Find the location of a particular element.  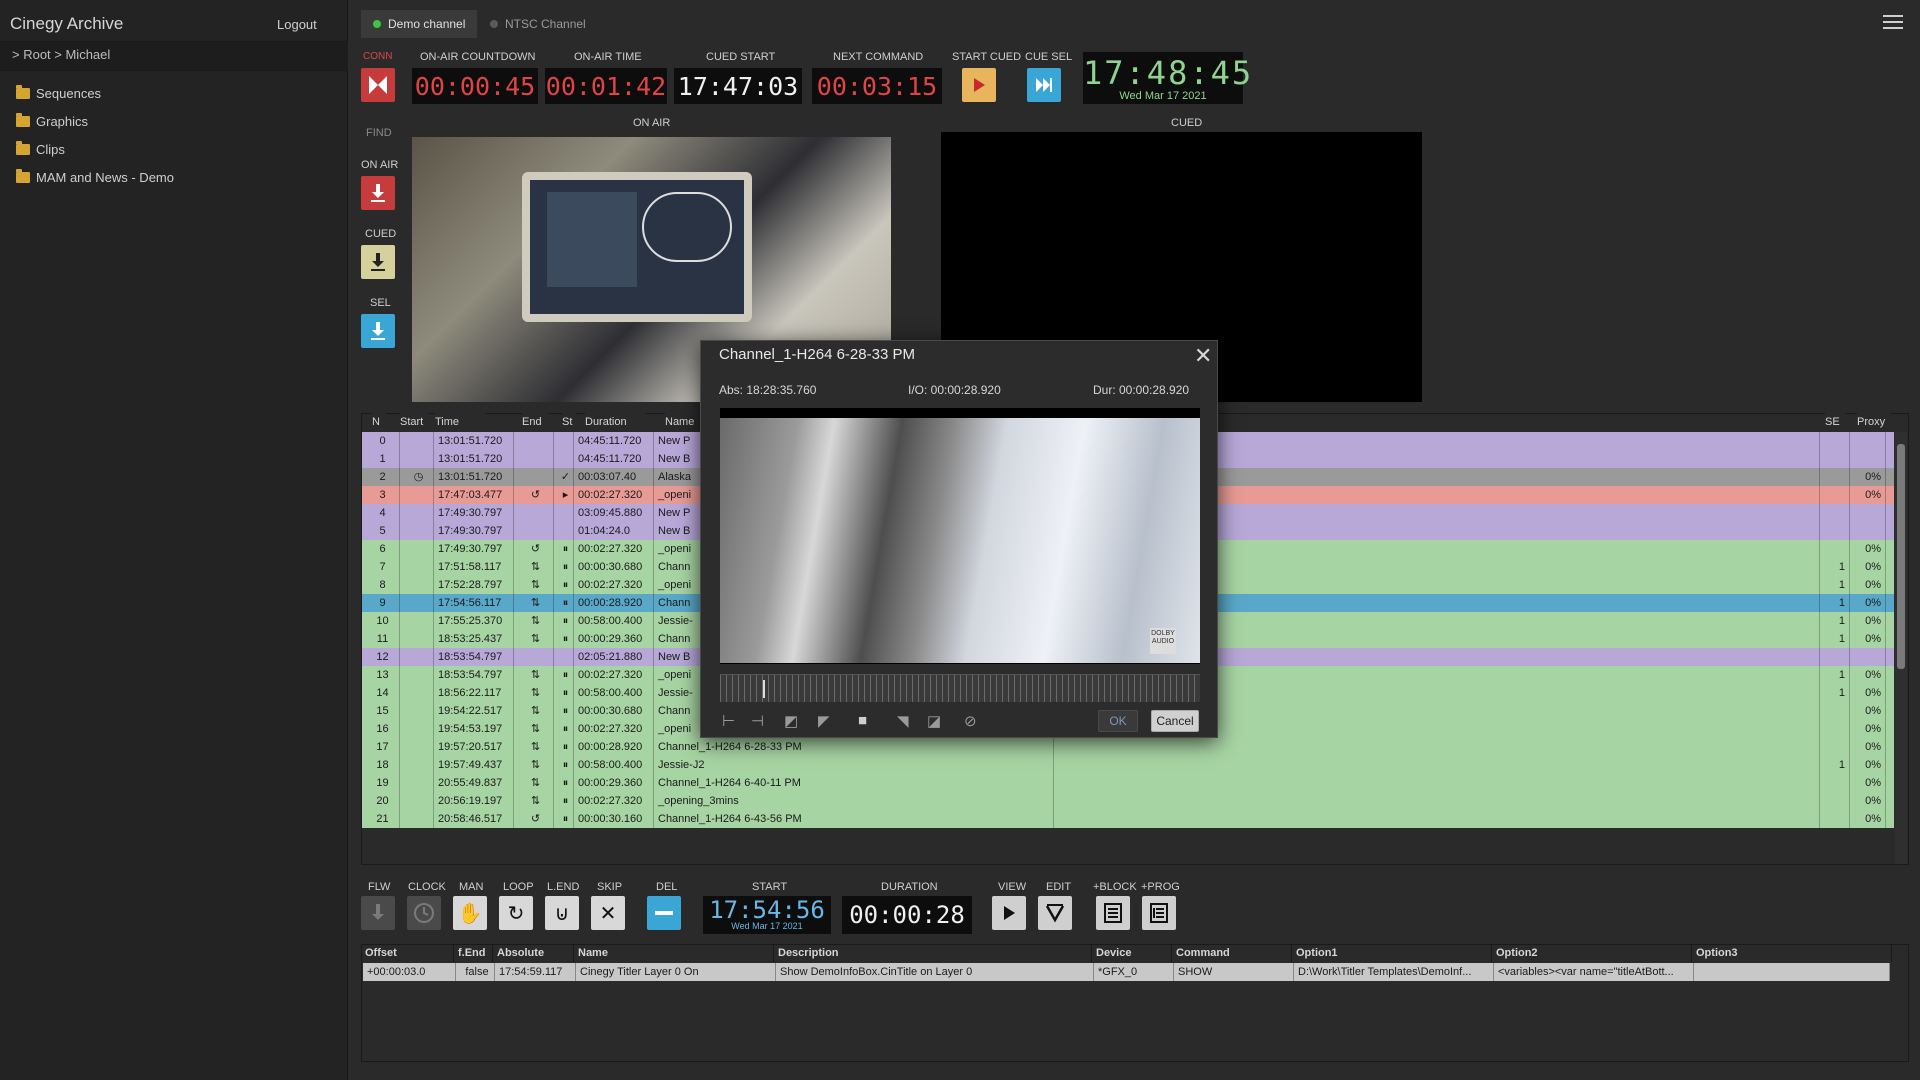

lend-label: L.END is located at coordinates (563, 887).